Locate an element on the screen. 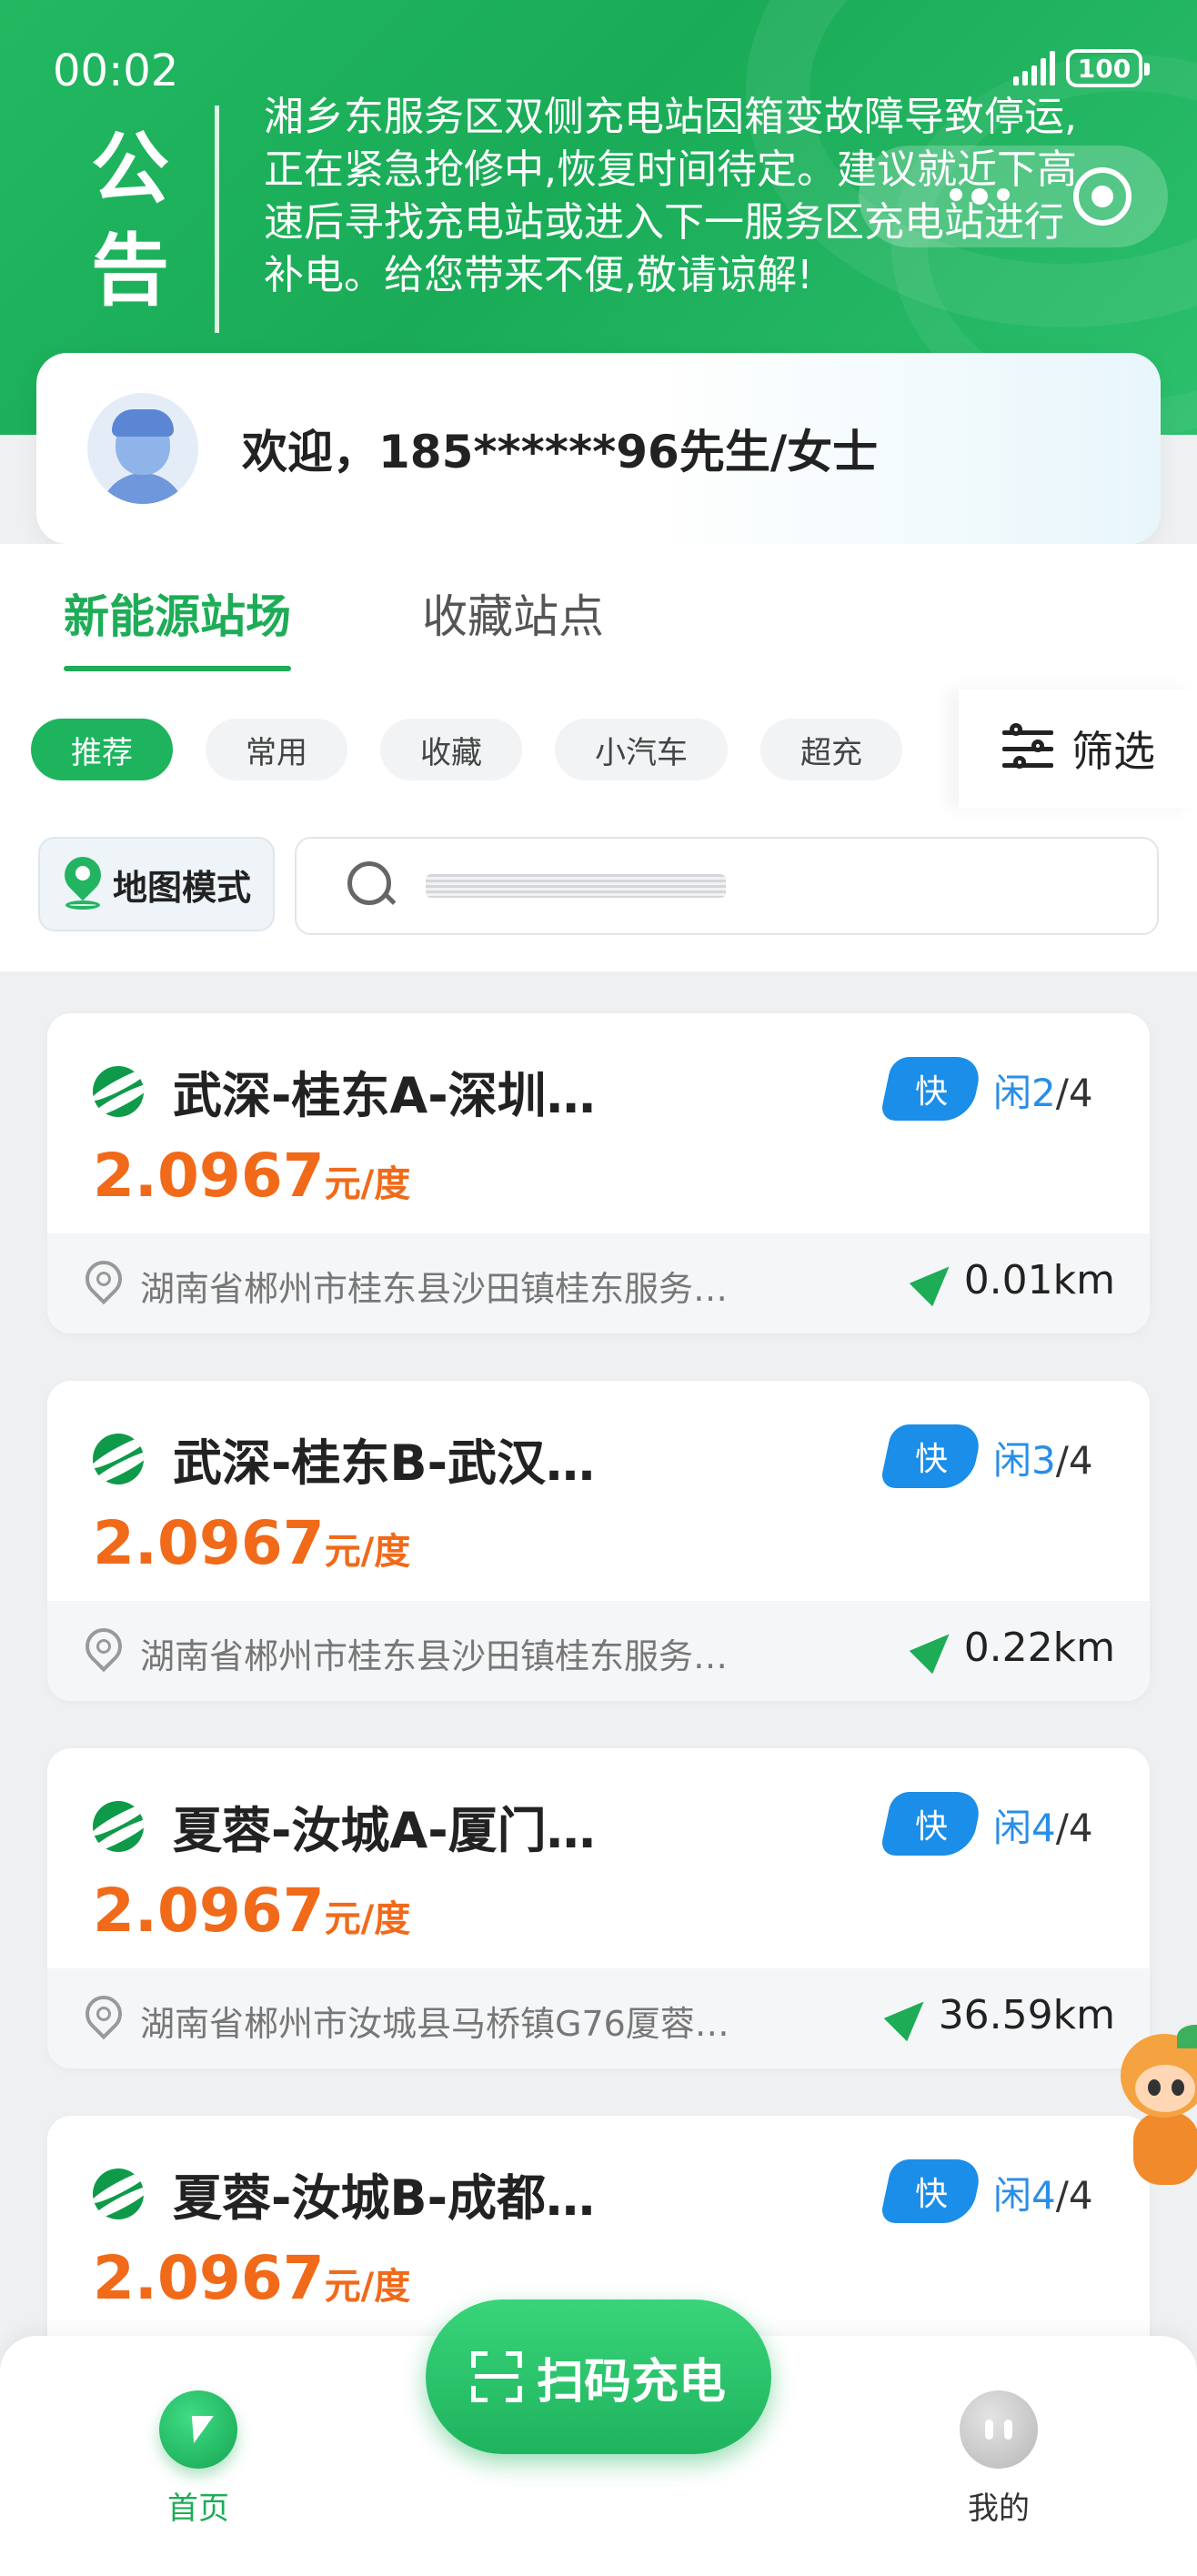  map-pin-icon is located at coordinates (83, 884).